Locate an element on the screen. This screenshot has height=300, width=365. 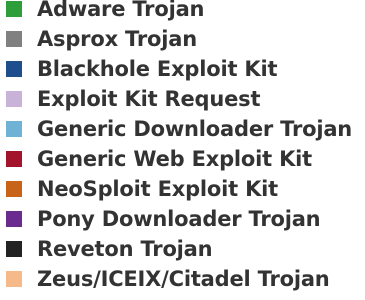
legend-item: Exploit Kit Request is located at coordinates (182, 99).